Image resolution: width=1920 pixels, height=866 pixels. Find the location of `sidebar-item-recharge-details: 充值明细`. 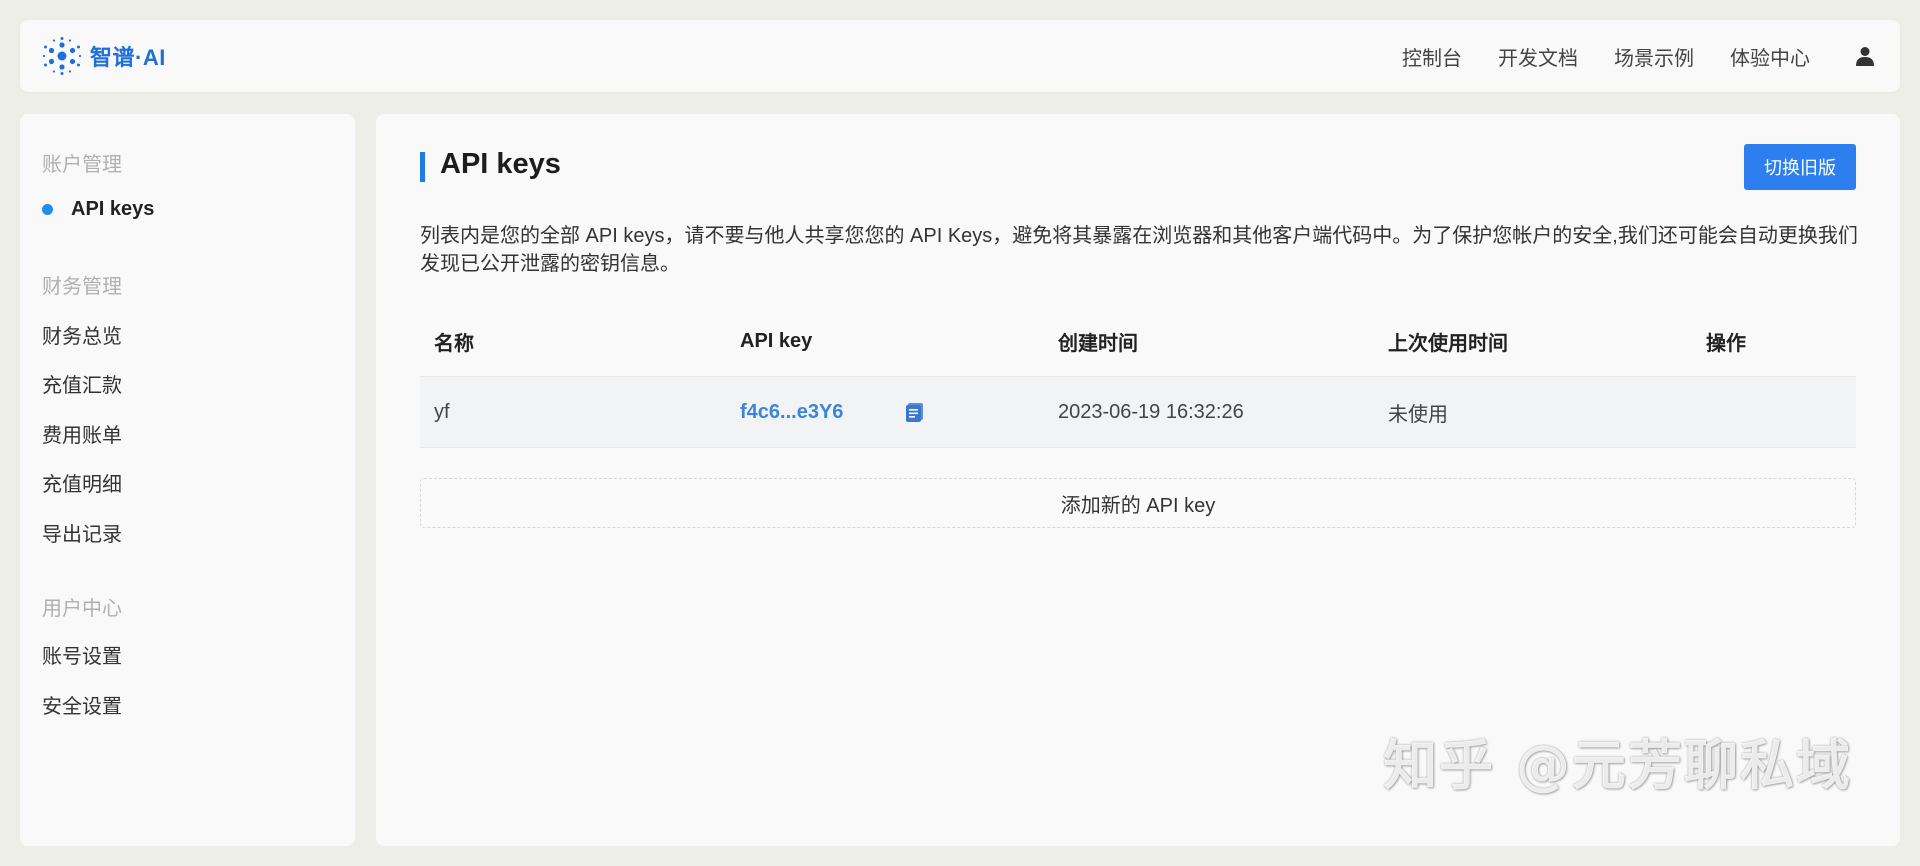

sidebar-item-recharge-details: 充值明细 is located at coordinates (82, 482).